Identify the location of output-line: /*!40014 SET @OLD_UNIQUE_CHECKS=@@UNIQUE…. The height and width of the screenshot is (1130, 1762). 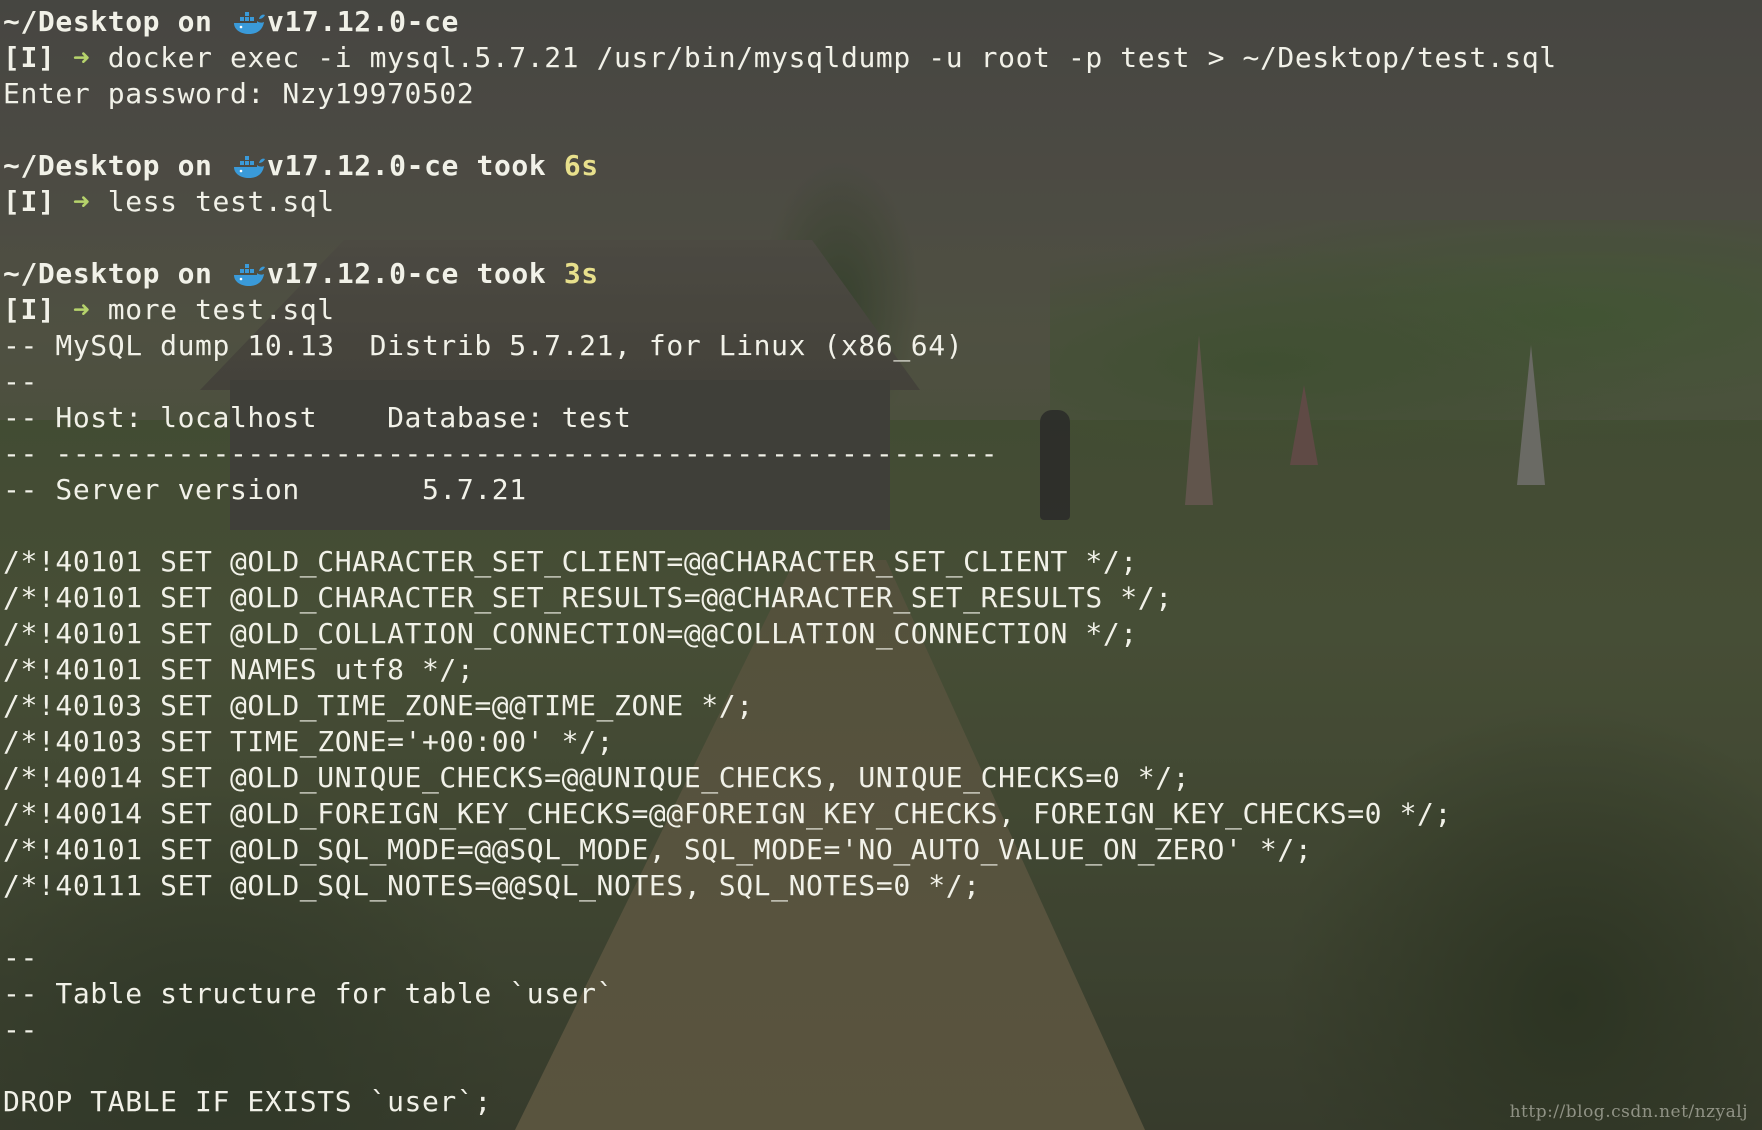
(597, 777).